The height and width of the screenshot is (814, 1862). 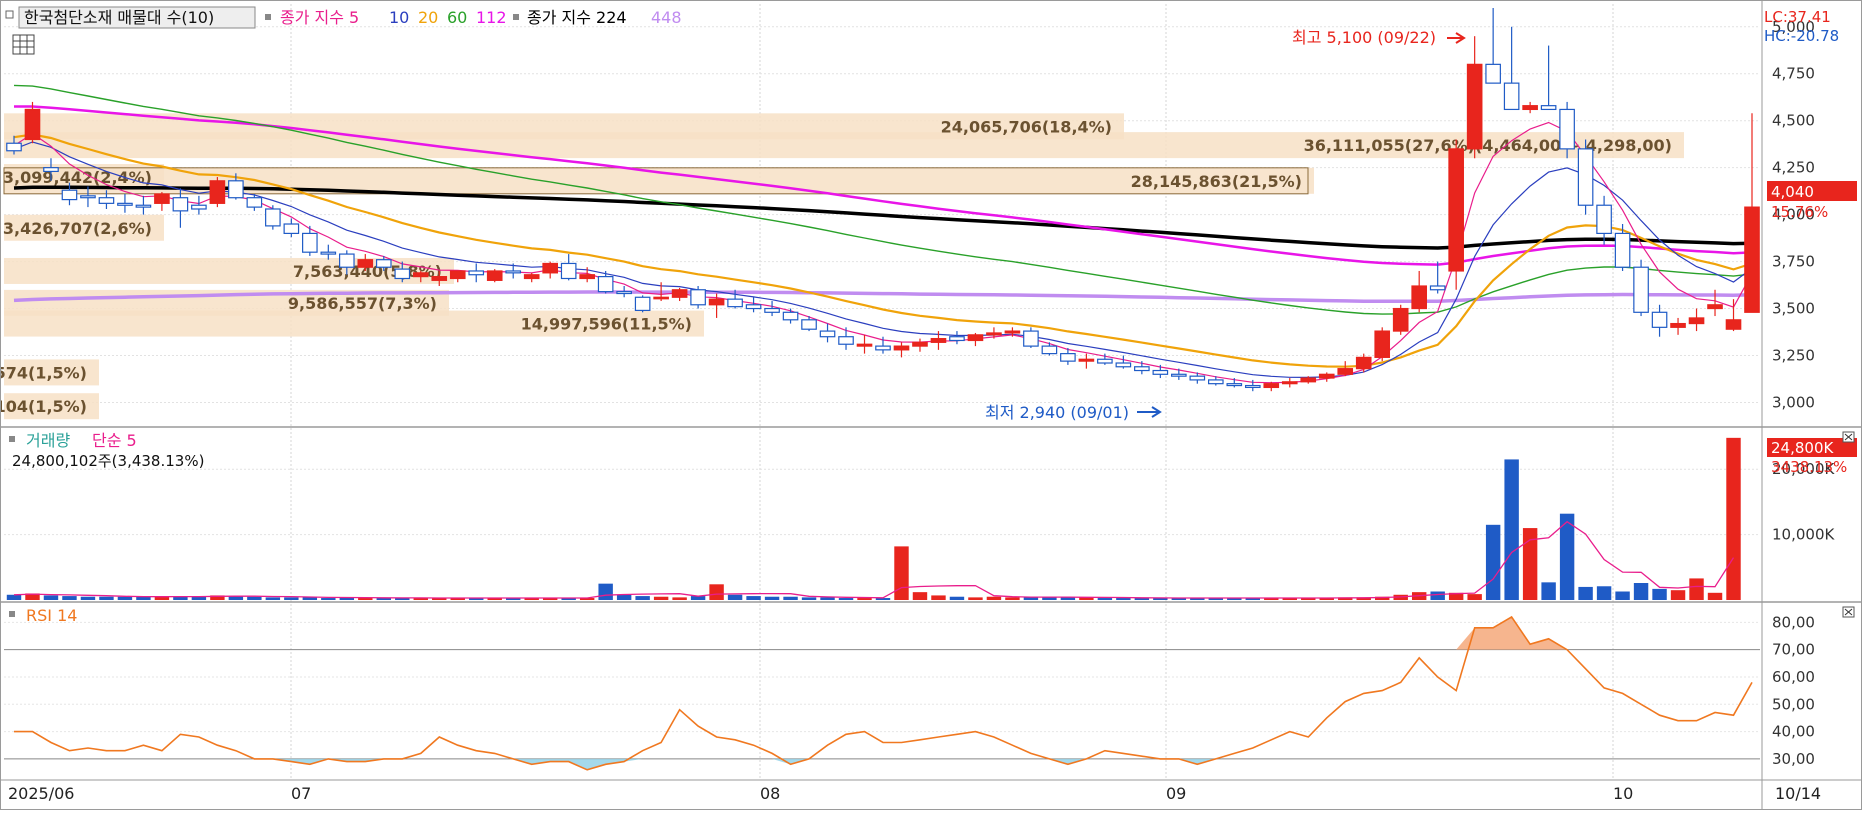 I want to click on price-tick-label: 3,000, so click(x=1793, y=402).